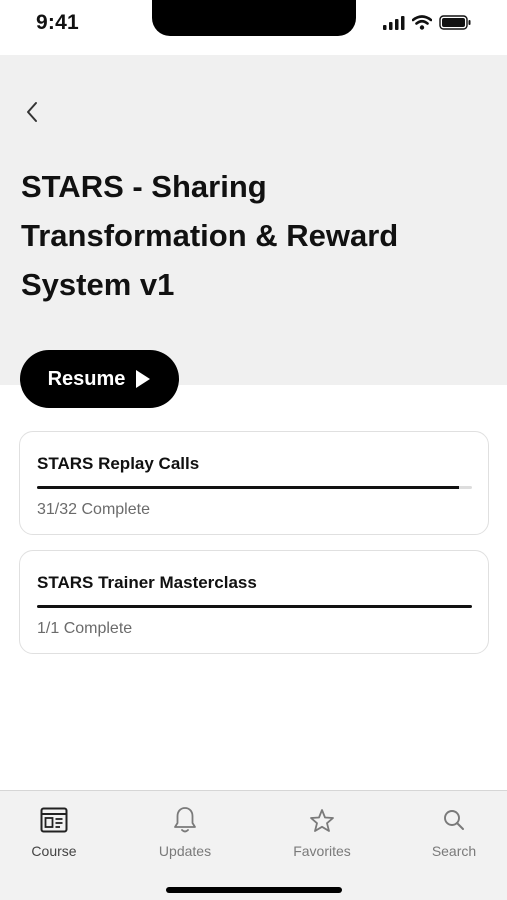 The width and height of the screenshot is (507, 900). I want to click on chevron-left-icon, so click(32, 112).